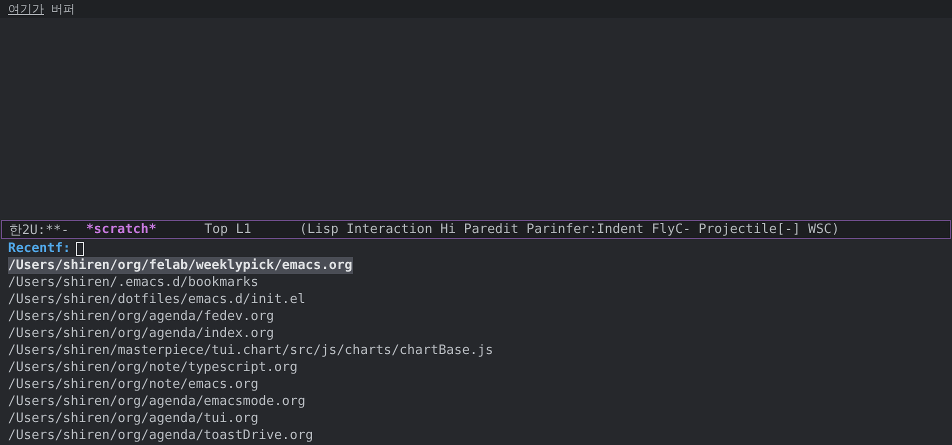 Image resolution: width=952 pixels, height=445 pixels. Describe the element at coordinates (228, 229) in the screenshot. I see `buffer-position: Top L1` at that location.